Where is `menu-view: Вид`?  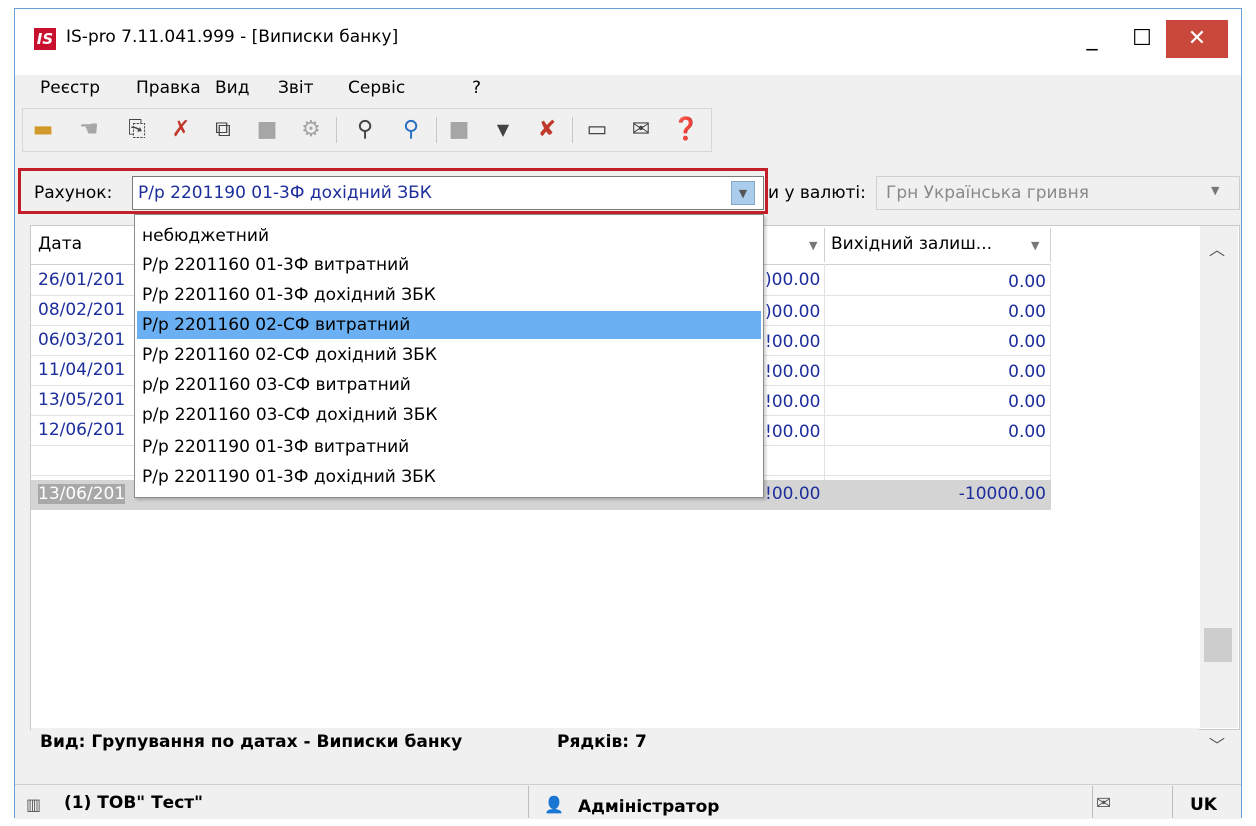 menu-view: Вид is located at coordinates (232, 88).